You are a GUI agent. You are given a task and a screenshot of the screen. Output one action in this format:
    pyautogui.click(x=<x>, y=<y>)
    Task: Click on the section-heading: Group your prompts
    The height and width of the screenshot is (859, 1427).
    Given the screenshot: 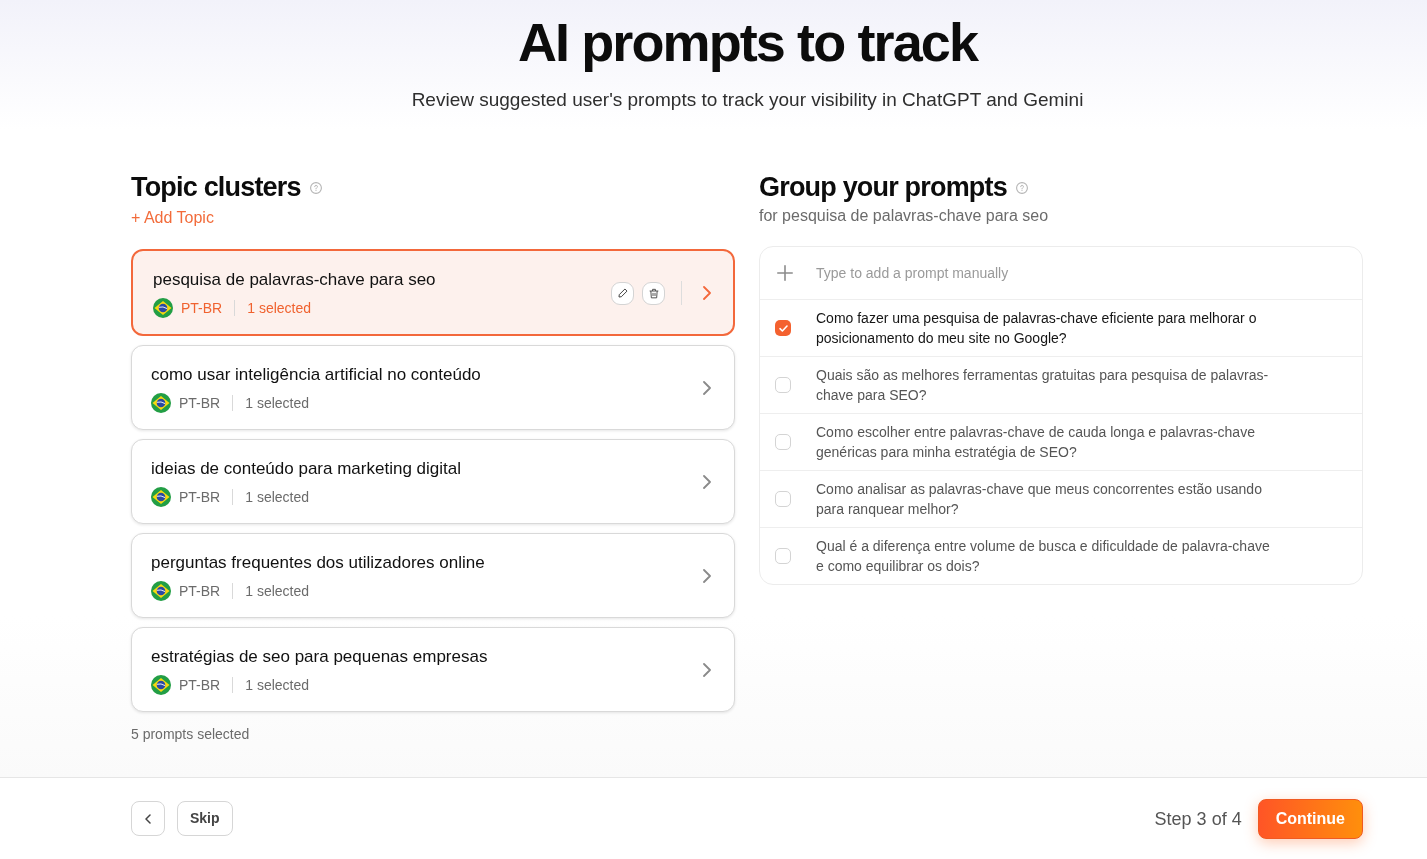 What is the action you would take?
    pyautogui.click(x=883, y=187)
    